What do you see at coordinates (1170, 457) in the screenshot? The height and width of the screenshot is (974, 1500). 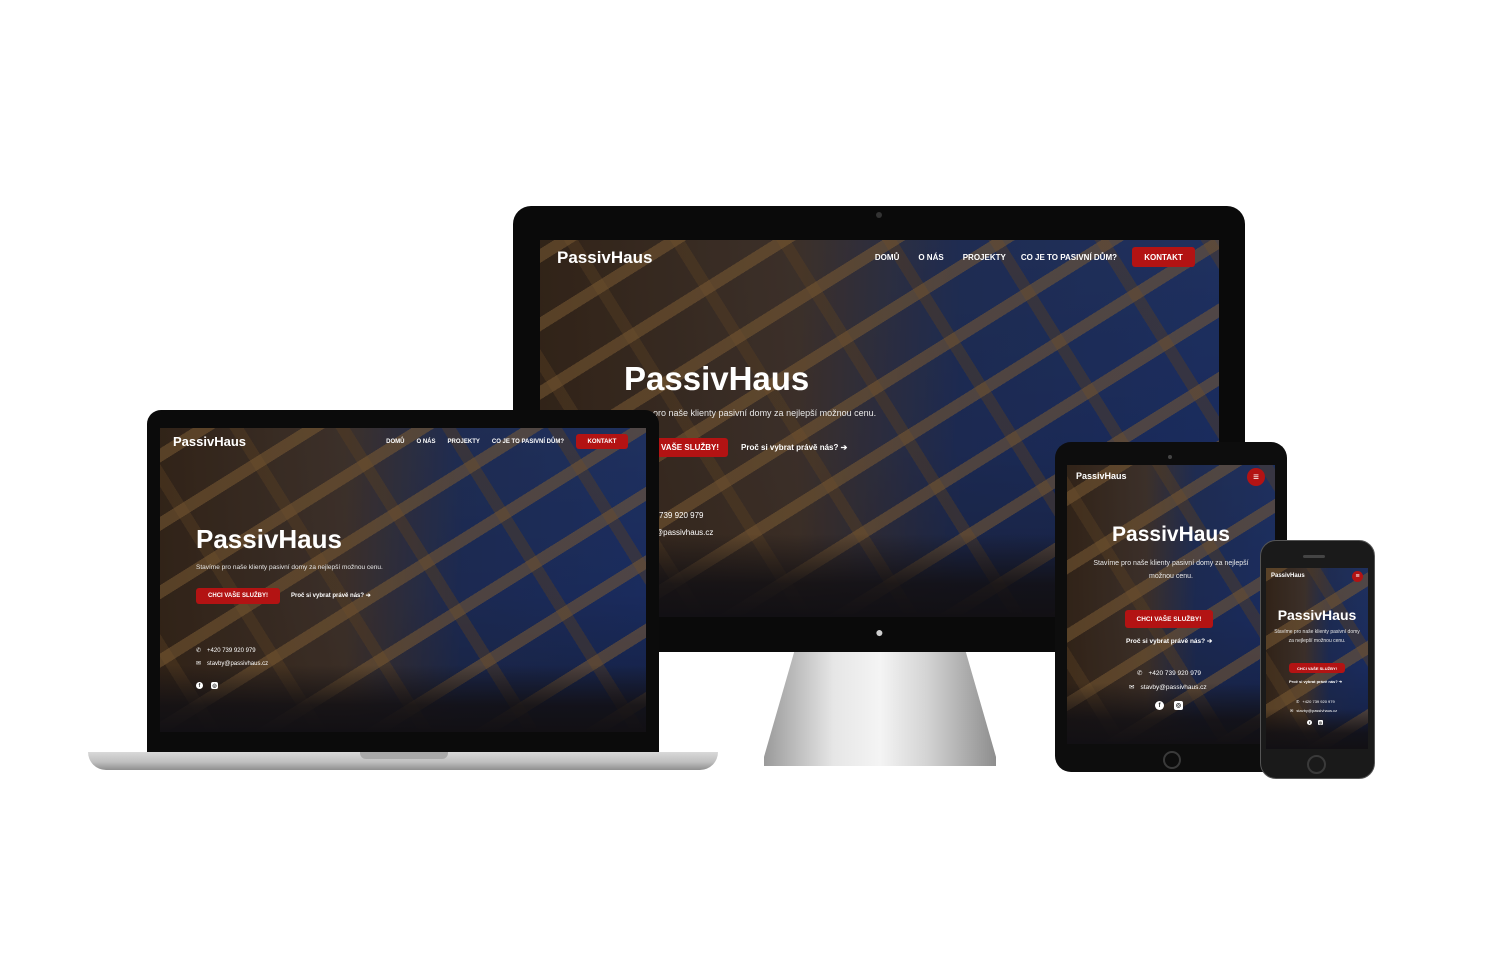 I see `tablet-camera` at bounding box center [1170, 457].